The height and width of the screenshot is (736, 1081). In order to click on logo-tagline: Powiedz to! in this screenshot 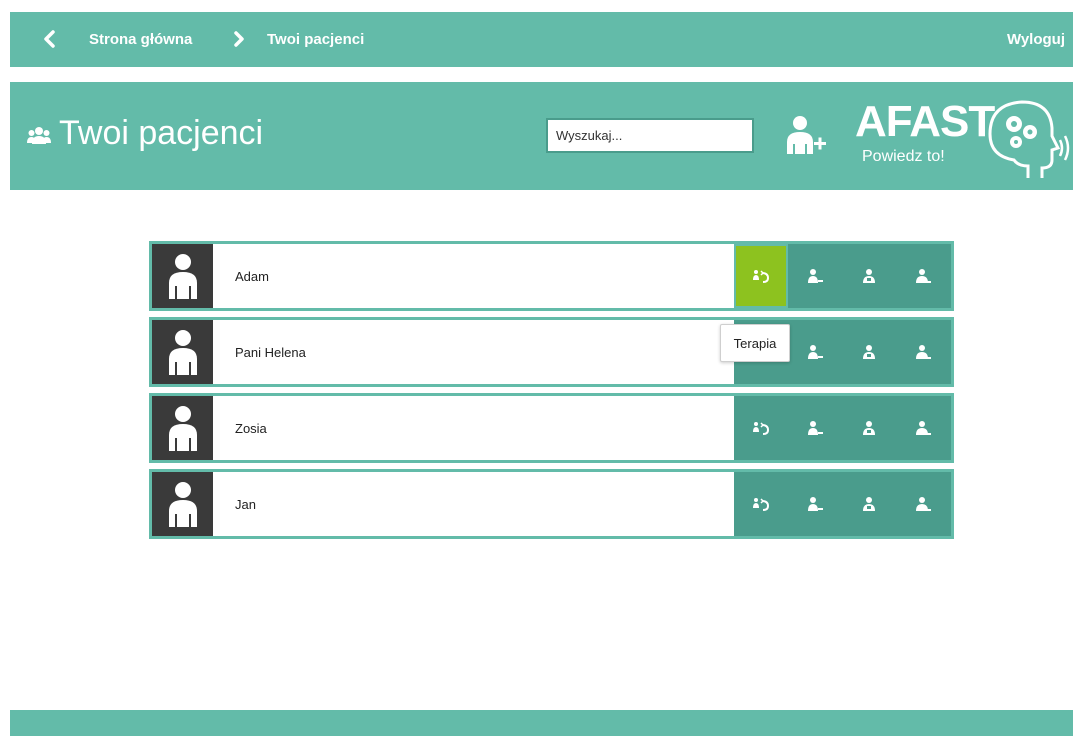, I will do `click(903, 156)`.